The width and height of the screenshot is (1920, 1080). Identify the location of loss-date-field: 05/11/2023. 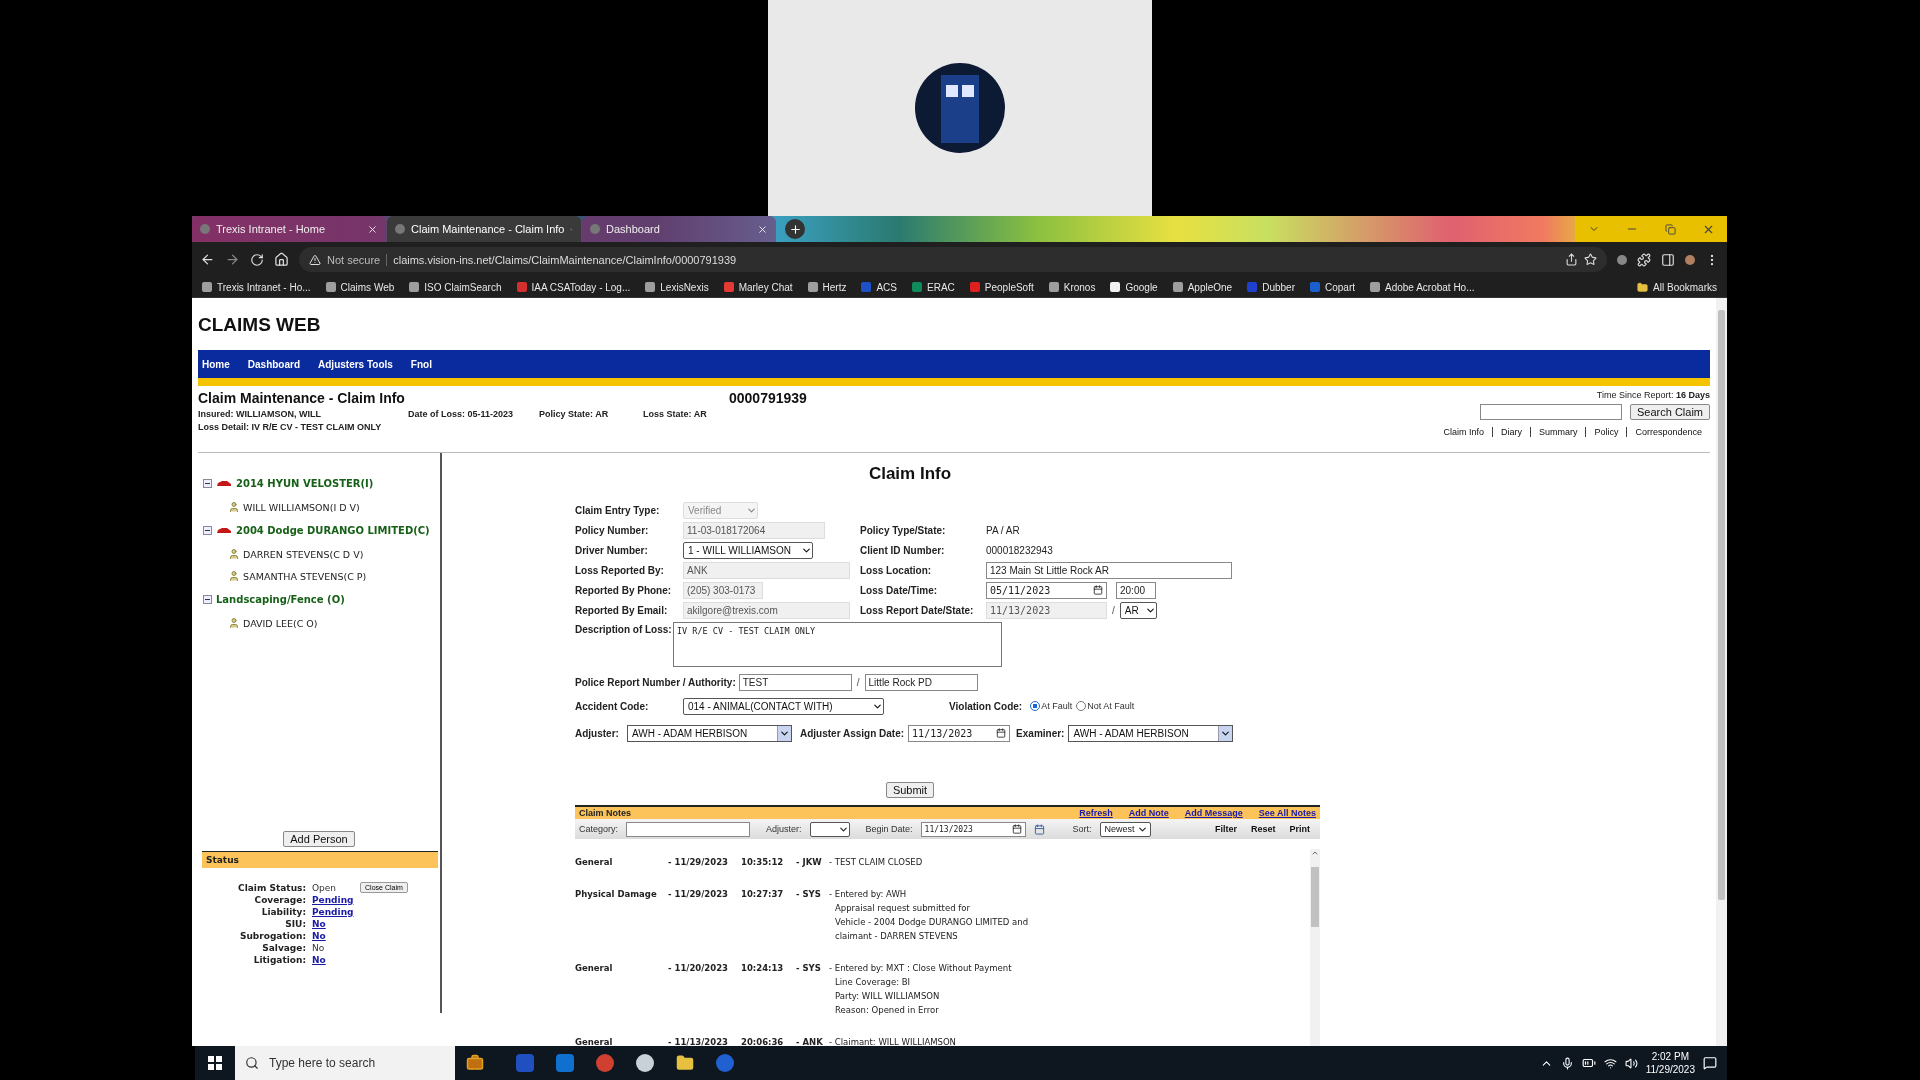
(1046, 590).